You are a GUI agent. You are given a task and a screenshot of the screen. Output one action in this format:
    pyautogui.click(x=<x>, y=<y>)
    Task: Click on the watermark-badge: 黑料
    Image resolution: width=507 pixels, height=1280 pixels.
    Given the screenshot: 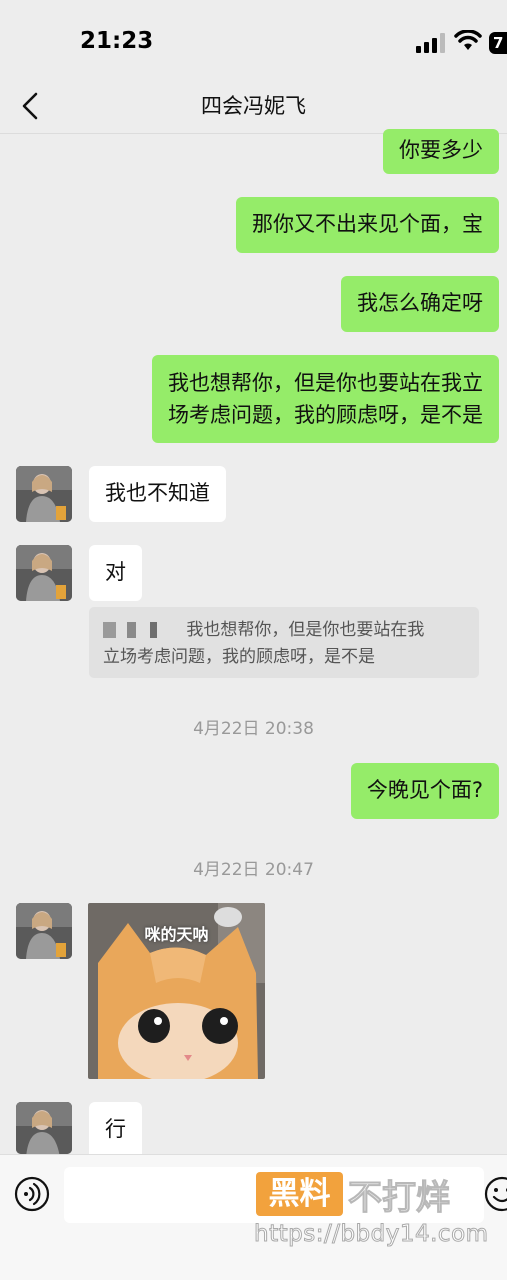 What is the action you would take?
    pyautogui.click(x=299, y=1194)
    